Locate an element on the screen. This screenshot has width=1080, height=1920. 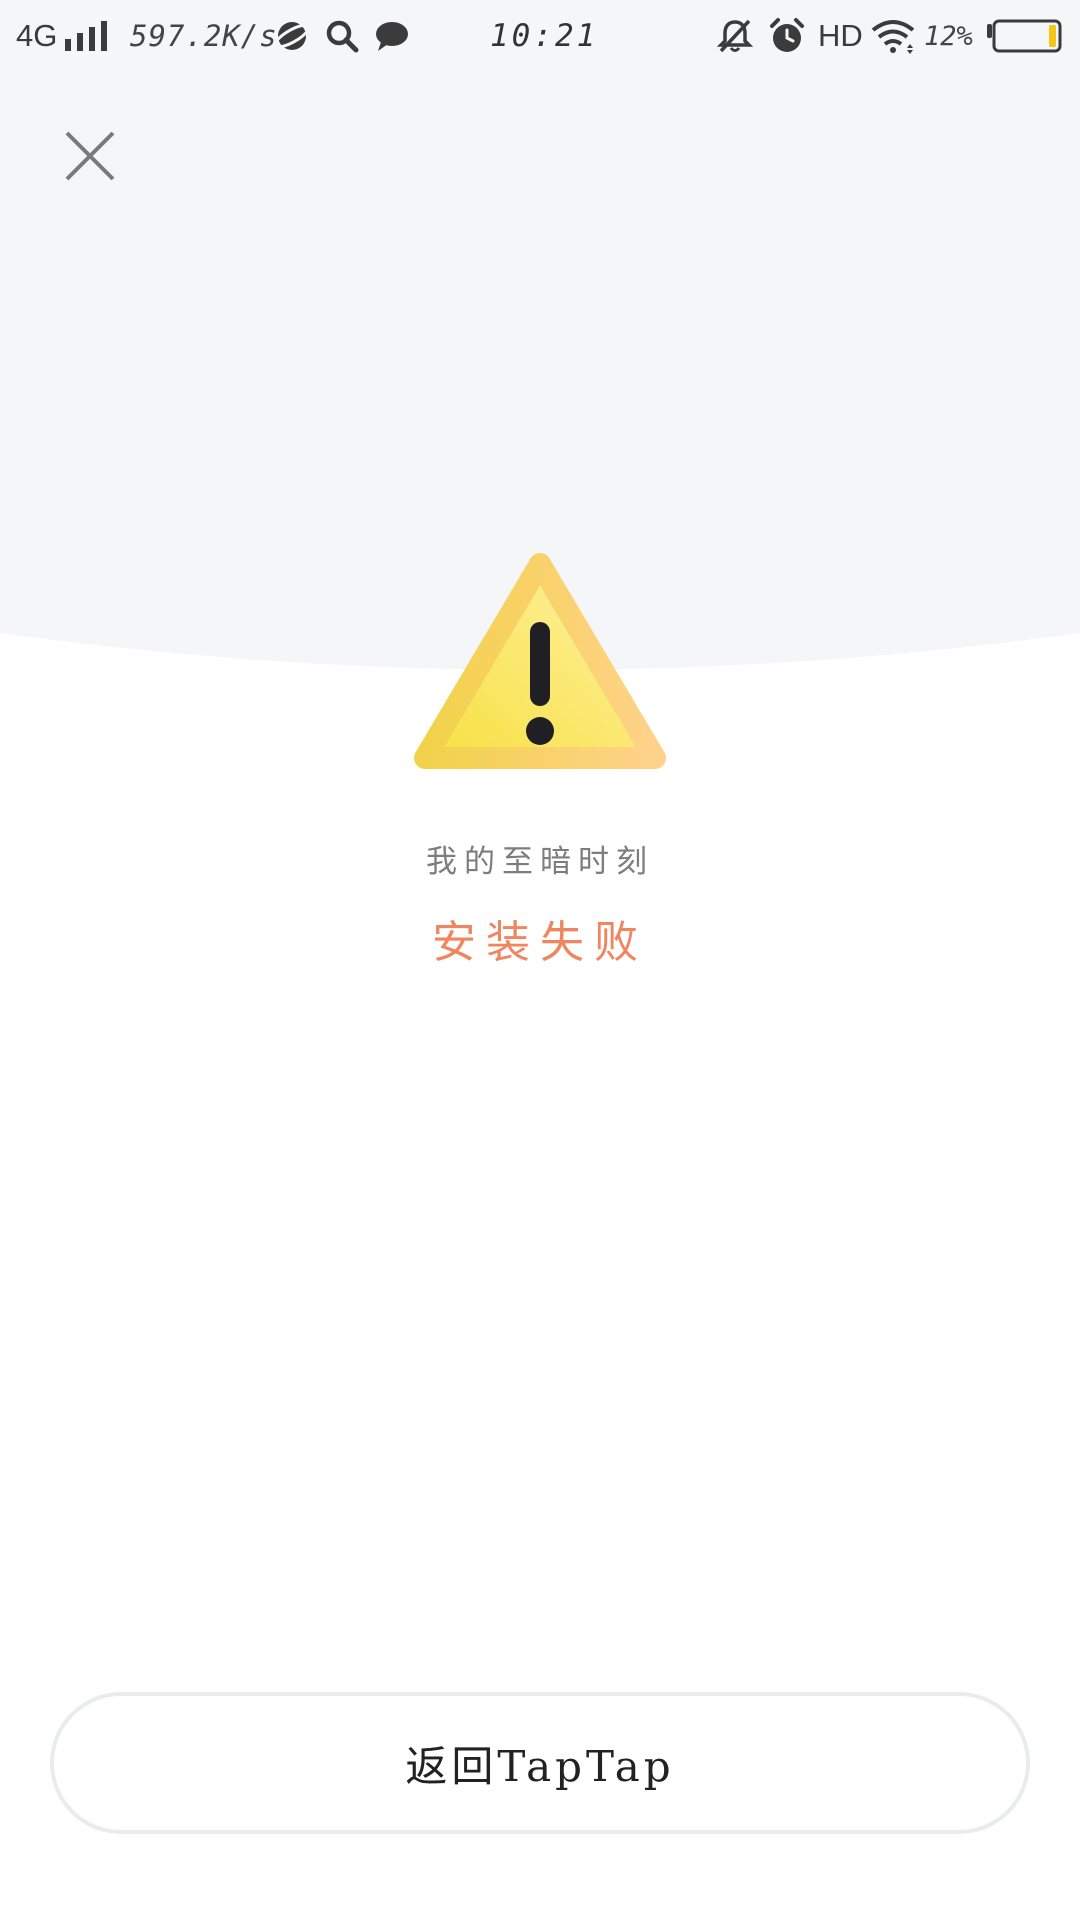
search-icon is located at coordinates (342, 36).